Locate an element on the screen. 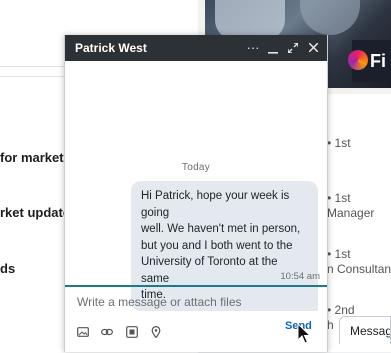 The image size is (391, 353). feed-item-title-3: ds is located at coordinates (7, 268).